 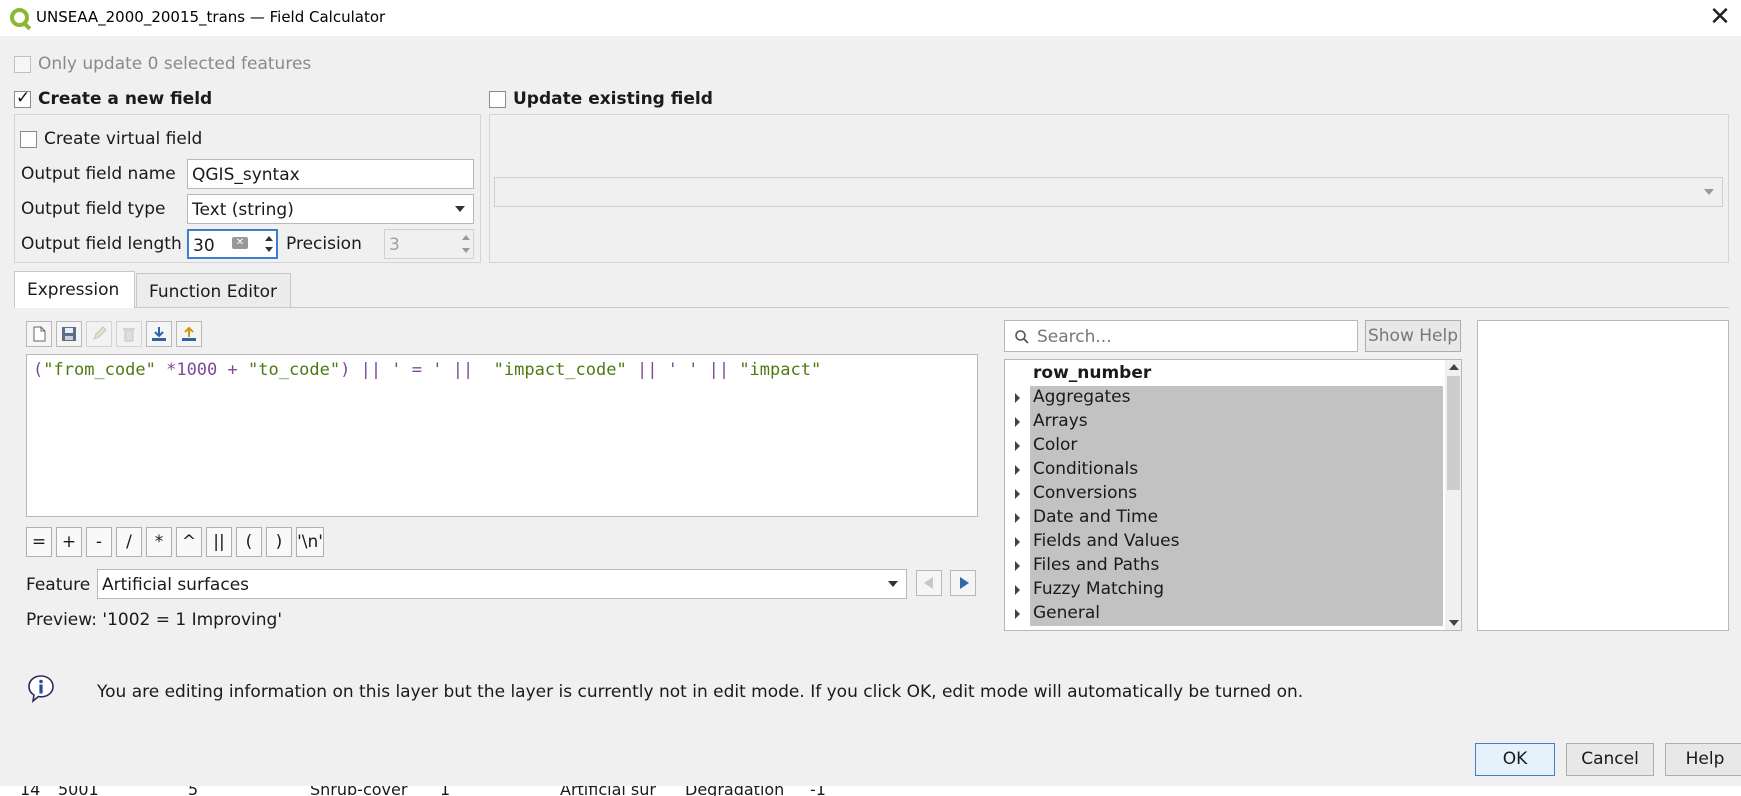 I want to click on new-file-icon, so click(x=39, y=334).